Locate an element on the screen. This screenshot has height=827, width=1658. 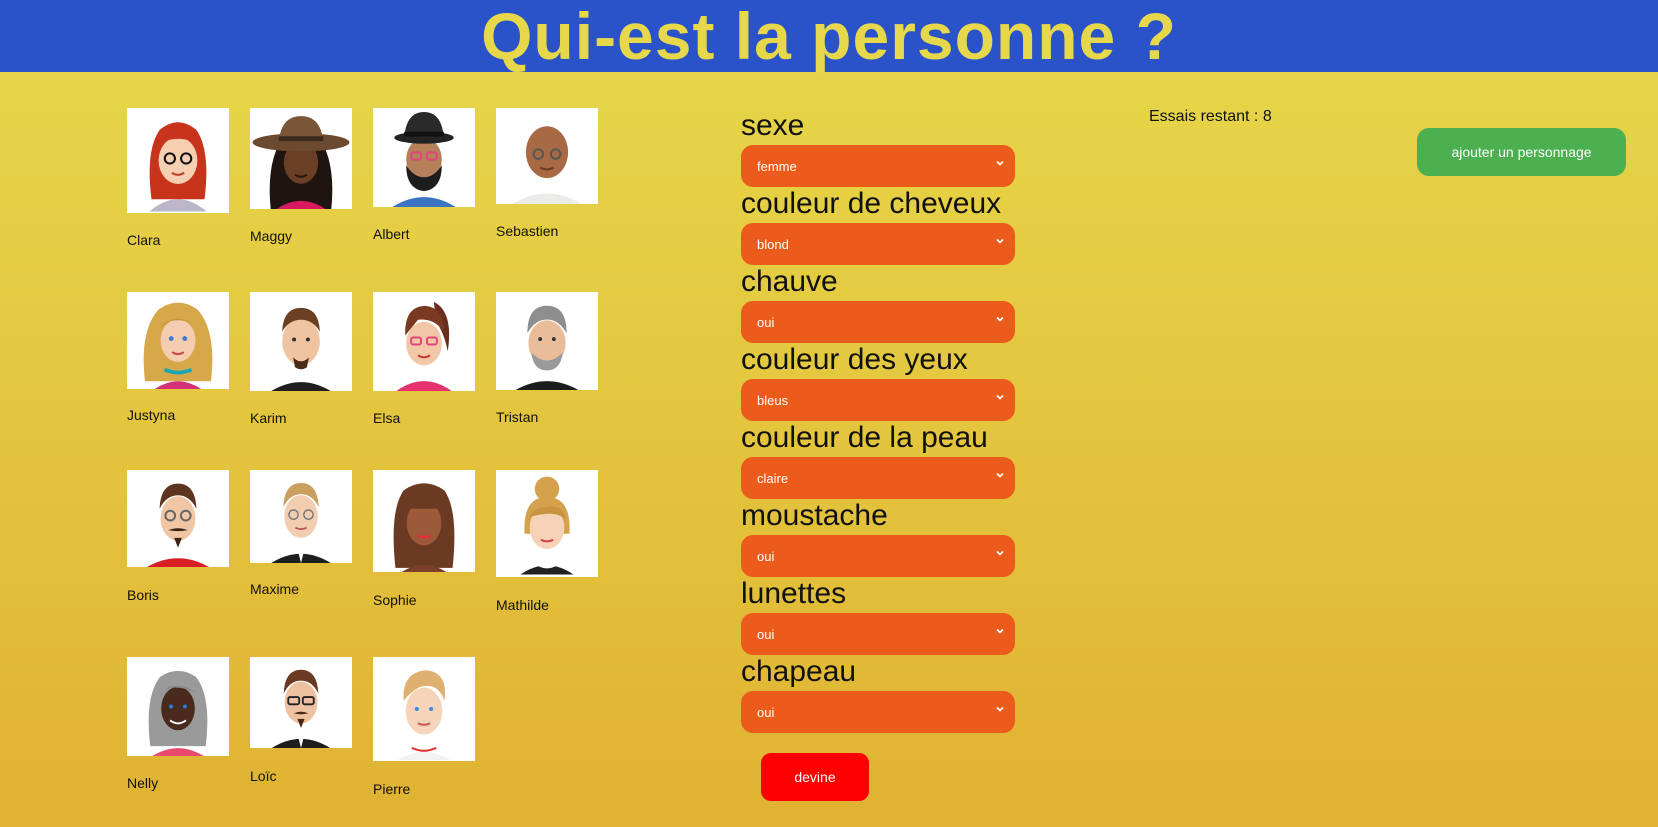
character-card-loic: Loïc is located at coordinates (302, 720).